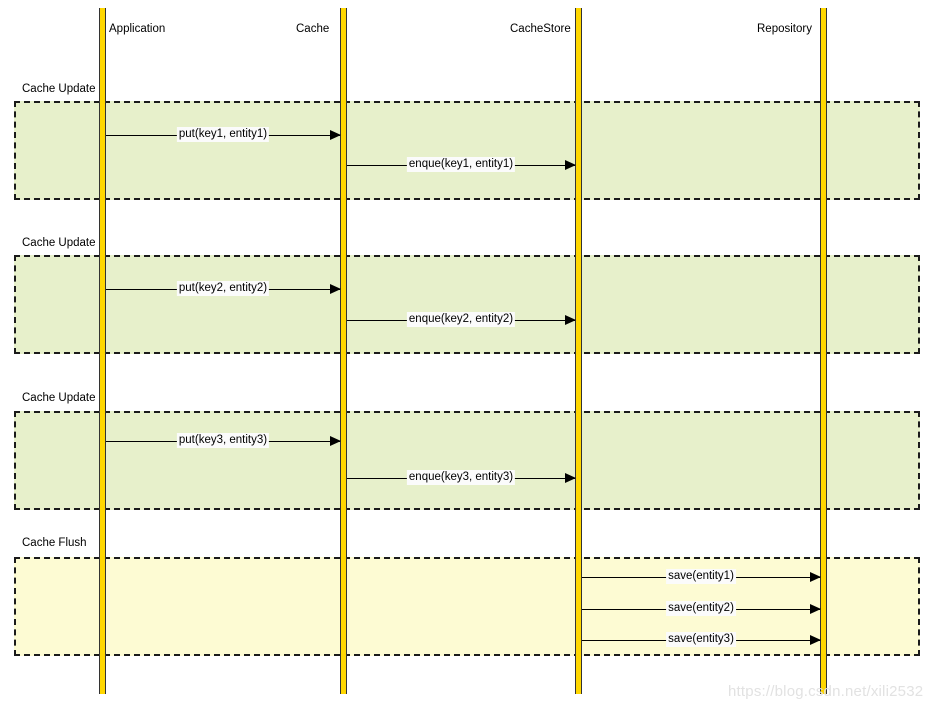 The height and width of the screenshot is (710, 935). Describe the element at coordinates (343, 351) in the screenshot. I see `lifeline-cache` at that location.